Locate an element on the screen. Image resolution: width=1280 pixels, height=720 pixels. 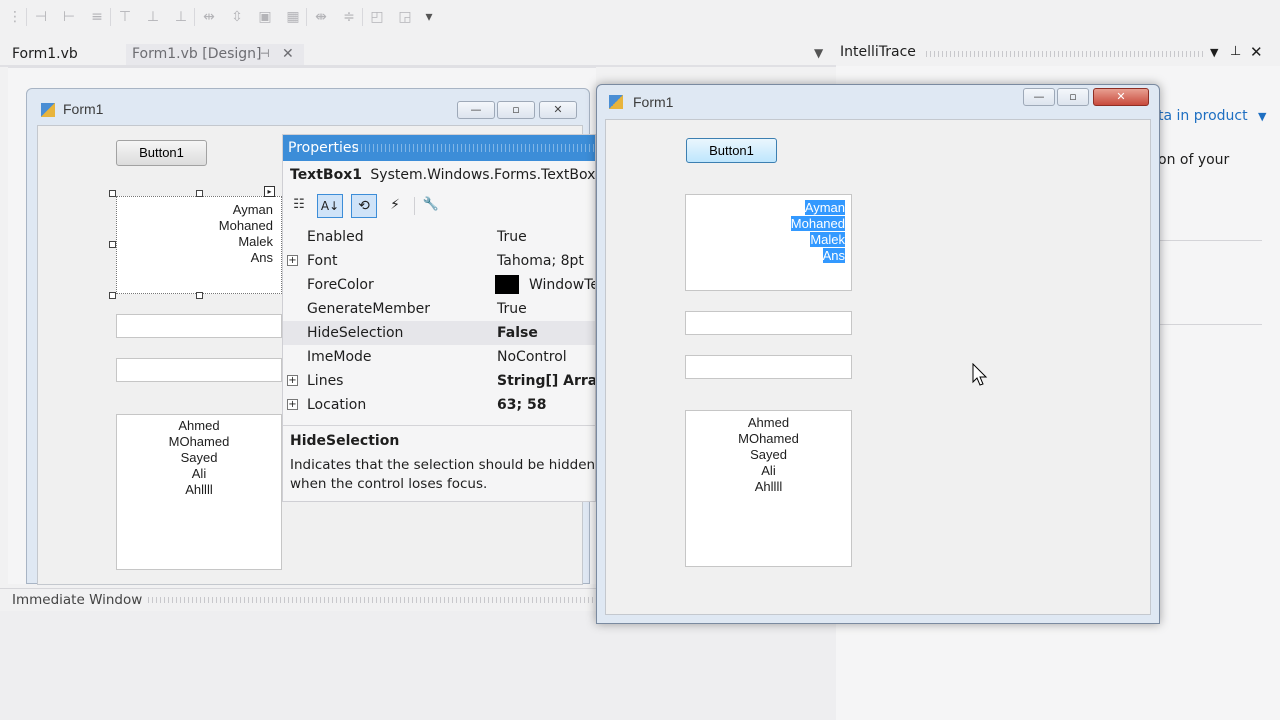
h-spacing-icon: ⇼ is located at coordinates (321, 17).